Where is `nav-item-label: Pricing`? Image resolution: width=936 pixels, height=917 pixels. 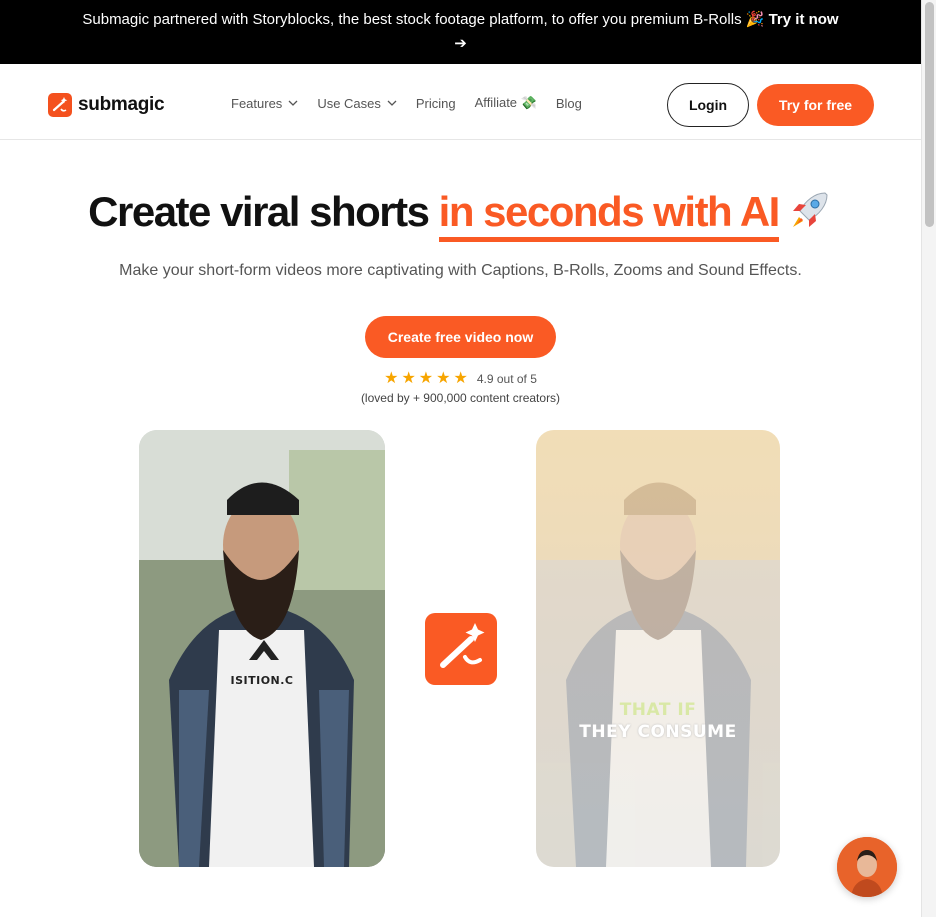 nav-item-label: Pricing is located at coordinates (435, 103).